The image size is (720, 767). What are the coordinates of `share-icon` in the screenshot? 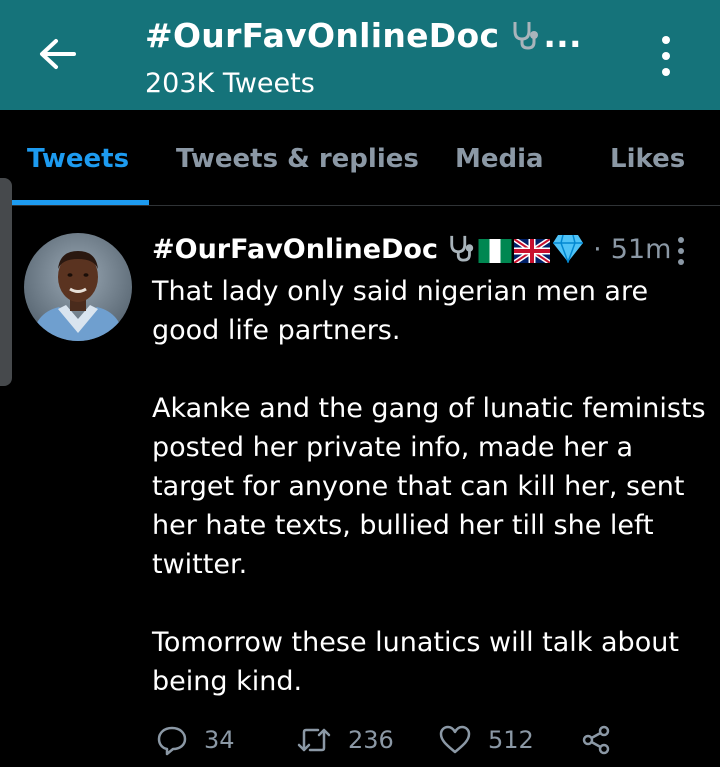 It's located at (596, 740).